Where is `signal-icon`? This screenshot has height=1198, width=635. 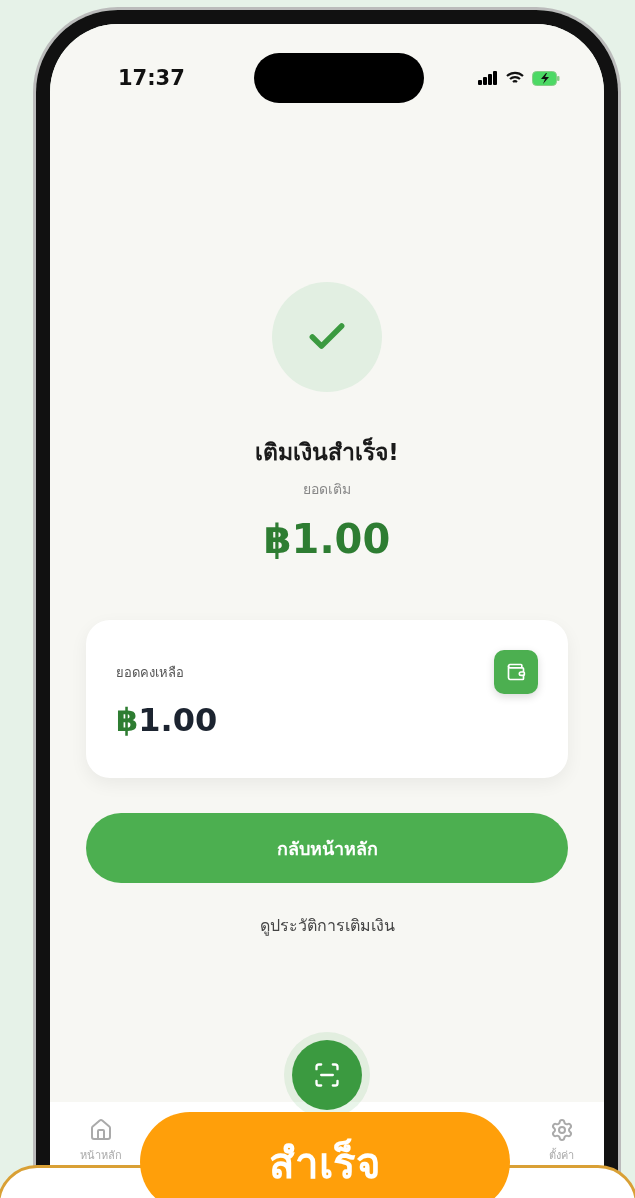 signal-icon is located at coordinates (488, 78).